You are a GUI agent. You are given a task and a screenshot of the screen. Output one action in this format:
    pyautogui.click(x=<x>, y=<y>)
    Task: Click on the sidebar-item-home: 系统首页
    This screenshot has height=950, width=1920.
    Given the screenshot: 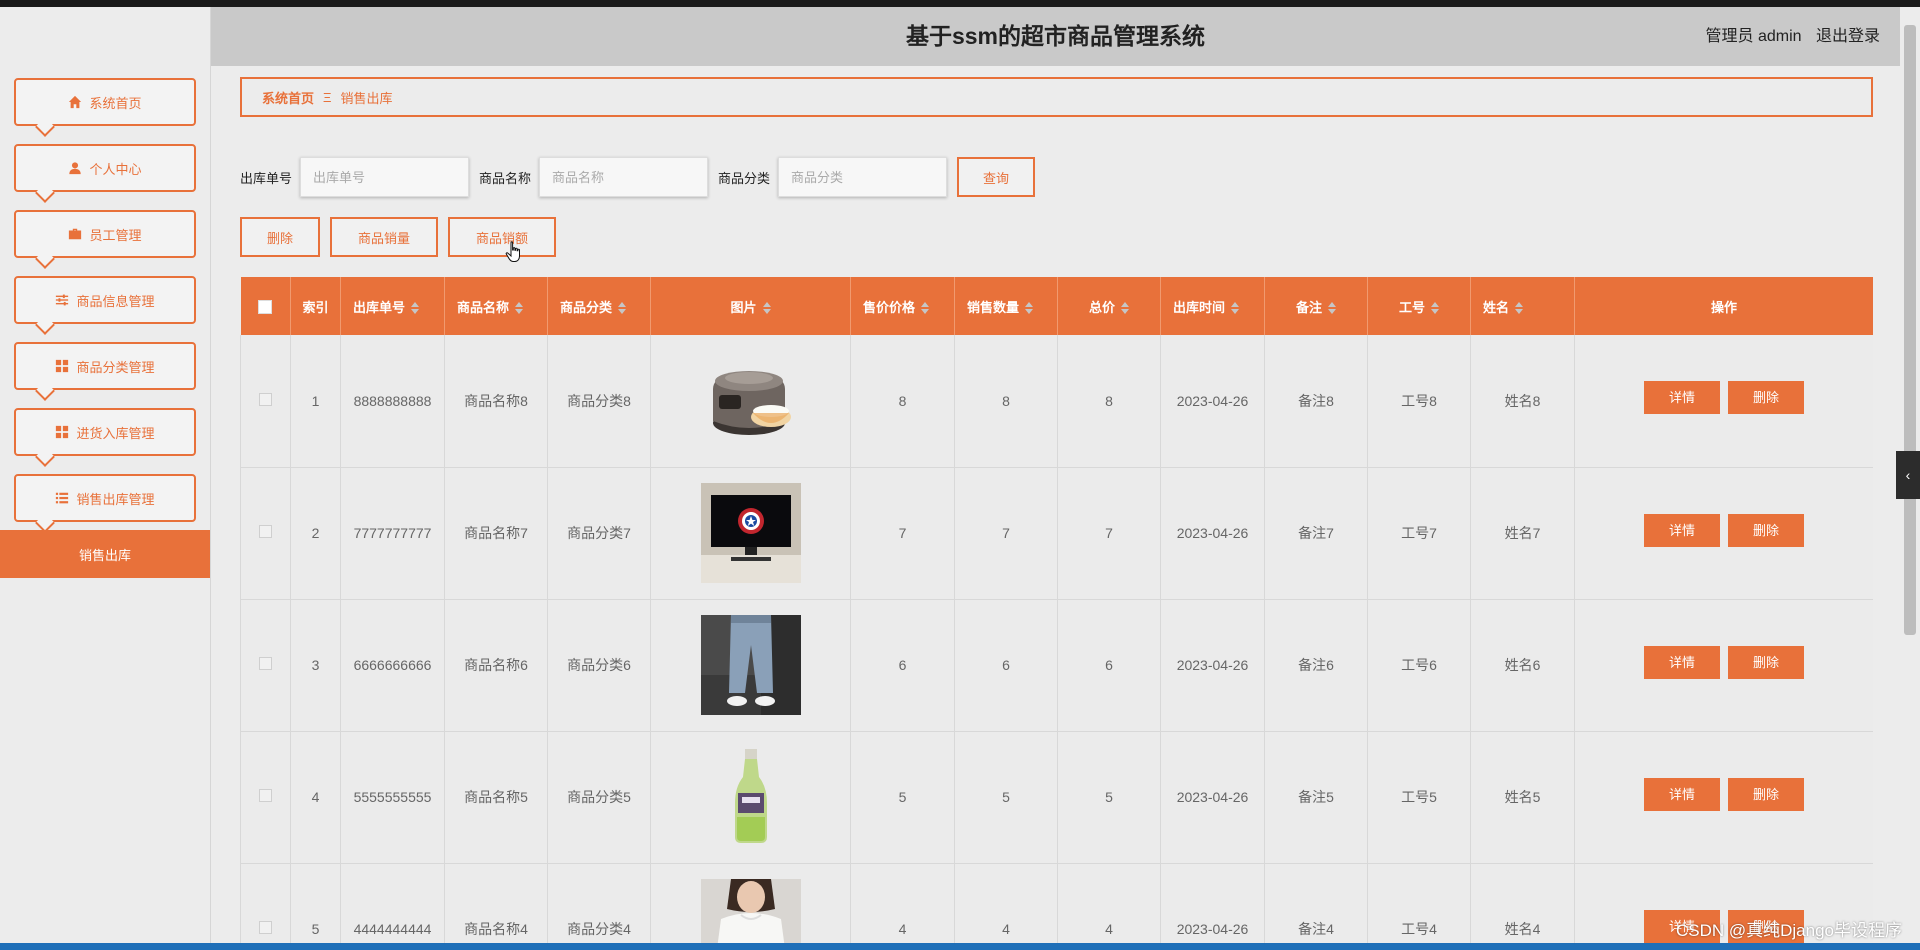 What is the action you would take?
    pyautogui.click(x=105, y=107)
    